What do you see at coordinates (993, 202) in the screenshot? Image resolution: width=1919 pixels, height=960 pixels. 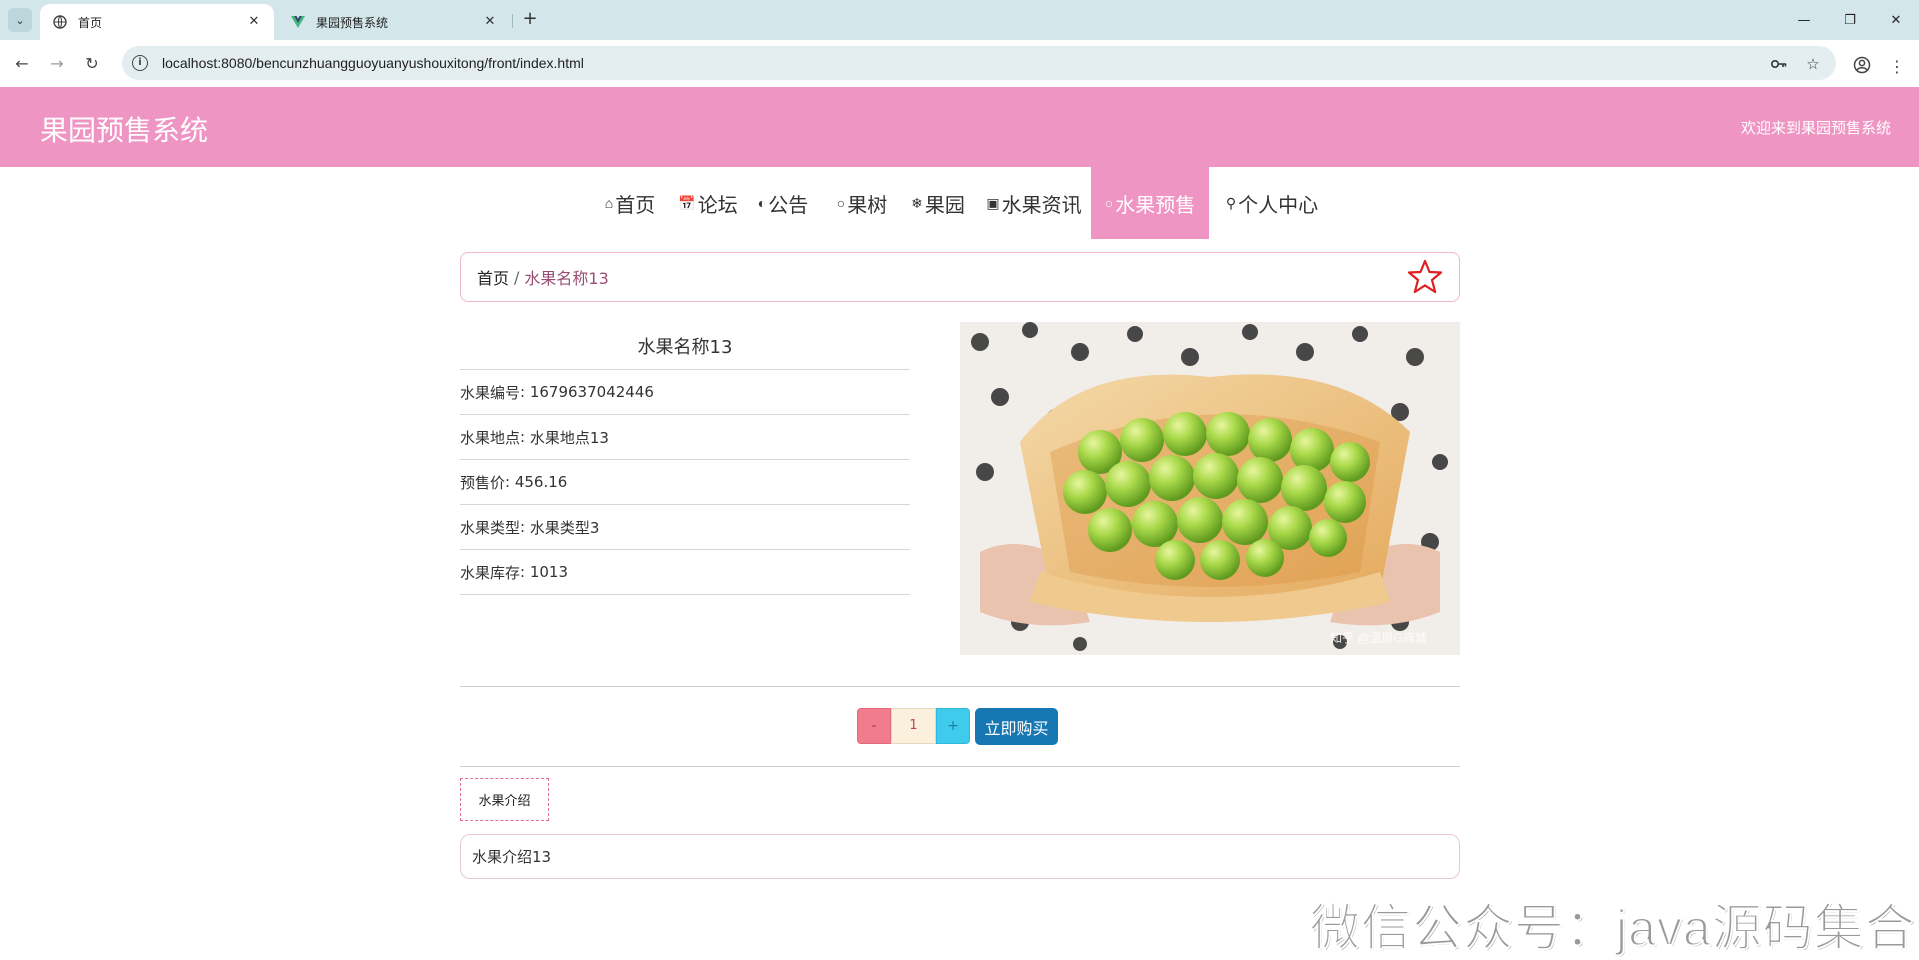 I see `gift-icon: ▣` at bounding box center [993, 202].